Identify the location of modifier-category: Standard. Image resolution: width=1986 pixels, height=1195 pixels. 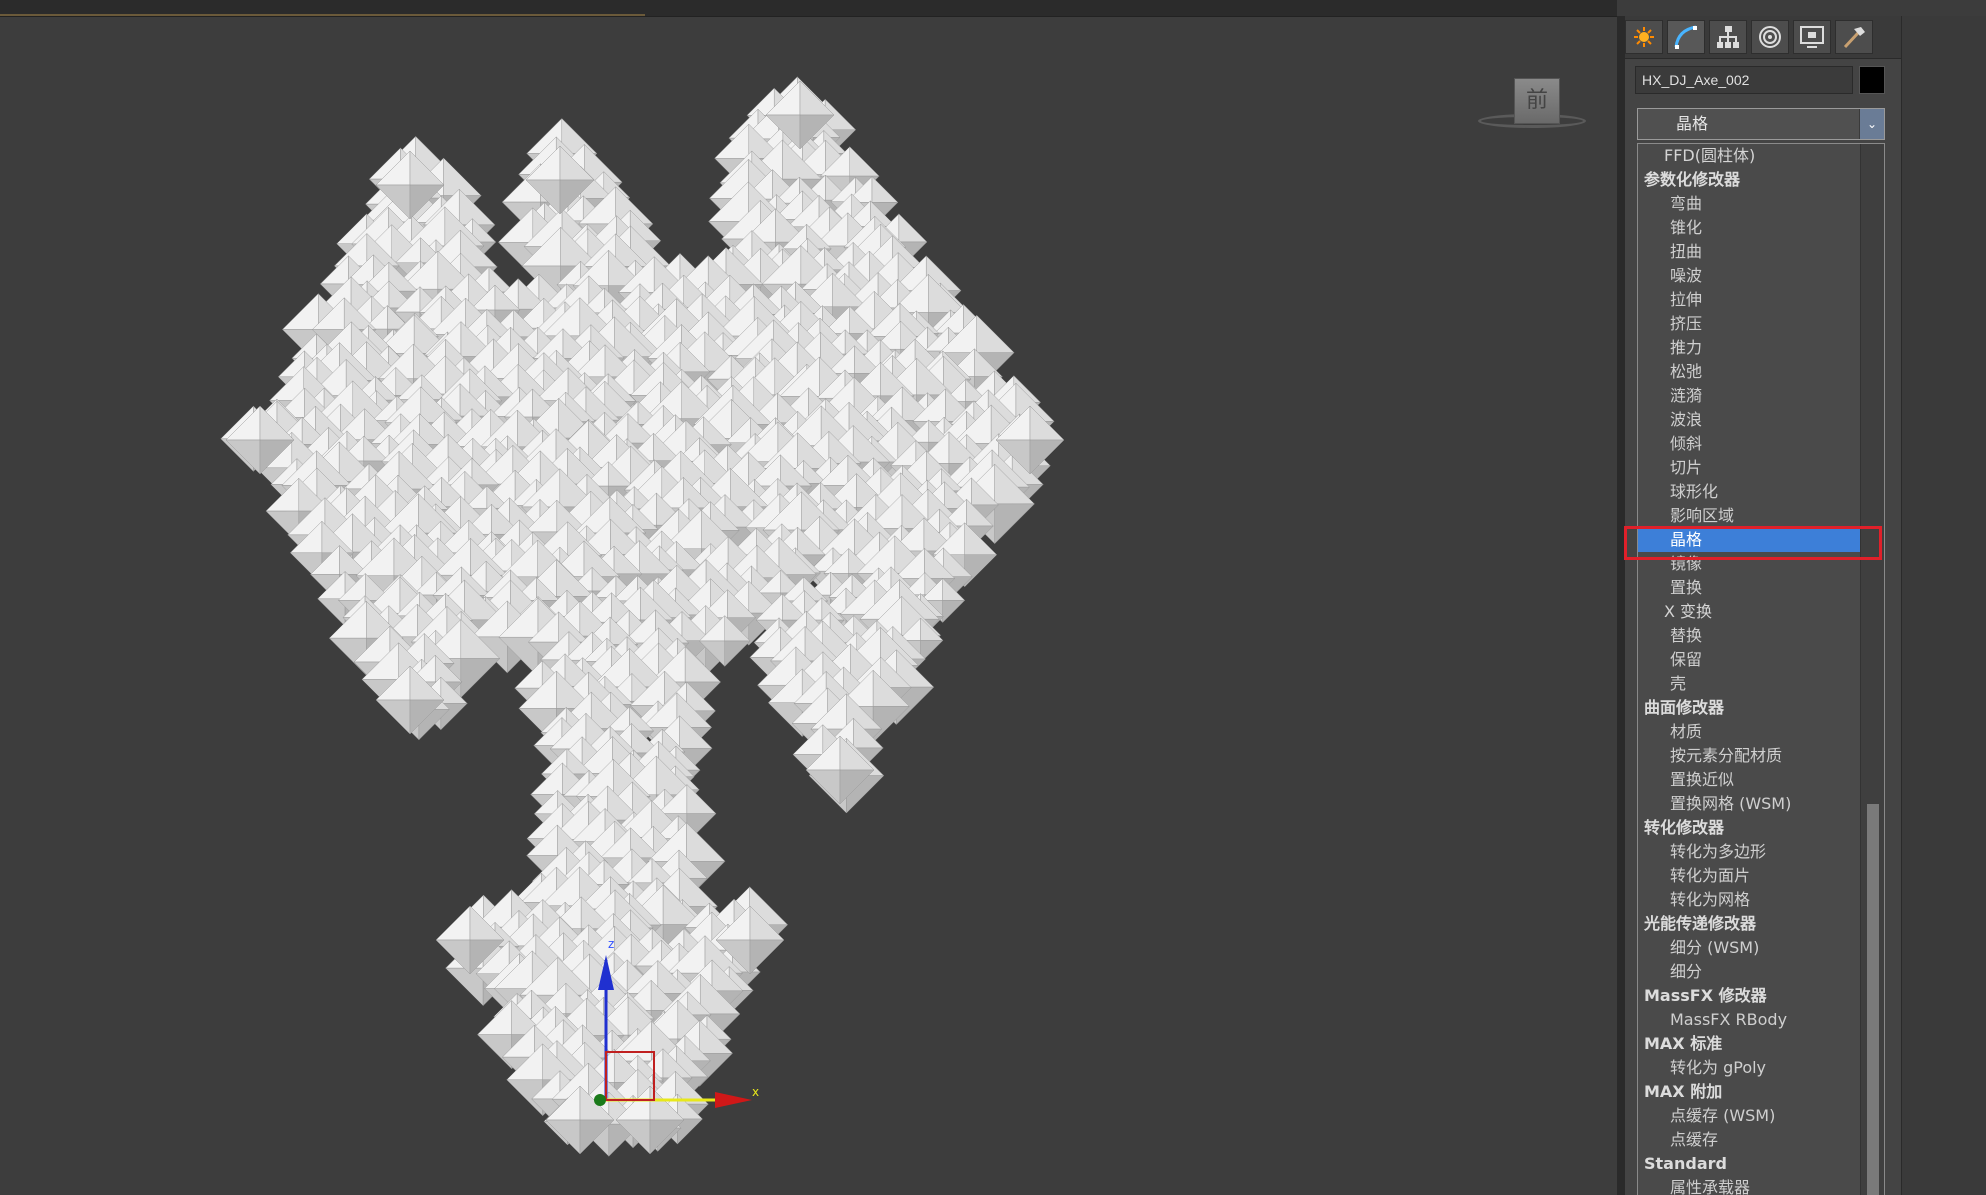
(1685, 1163).